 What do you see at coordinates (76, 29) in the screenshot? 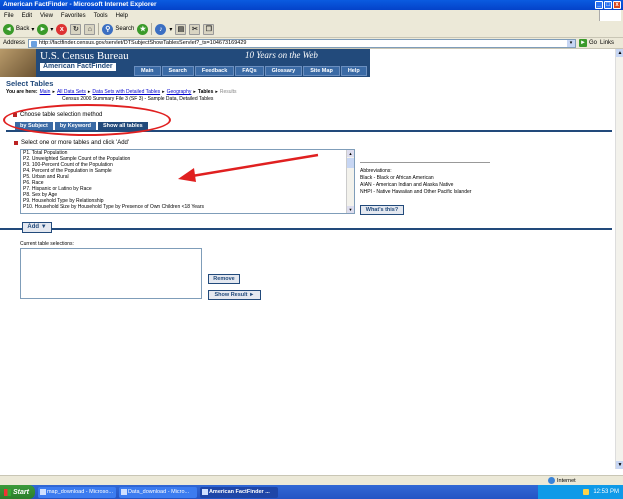
I see `refresh-icon: ↻` at bounding box center [76, 29].